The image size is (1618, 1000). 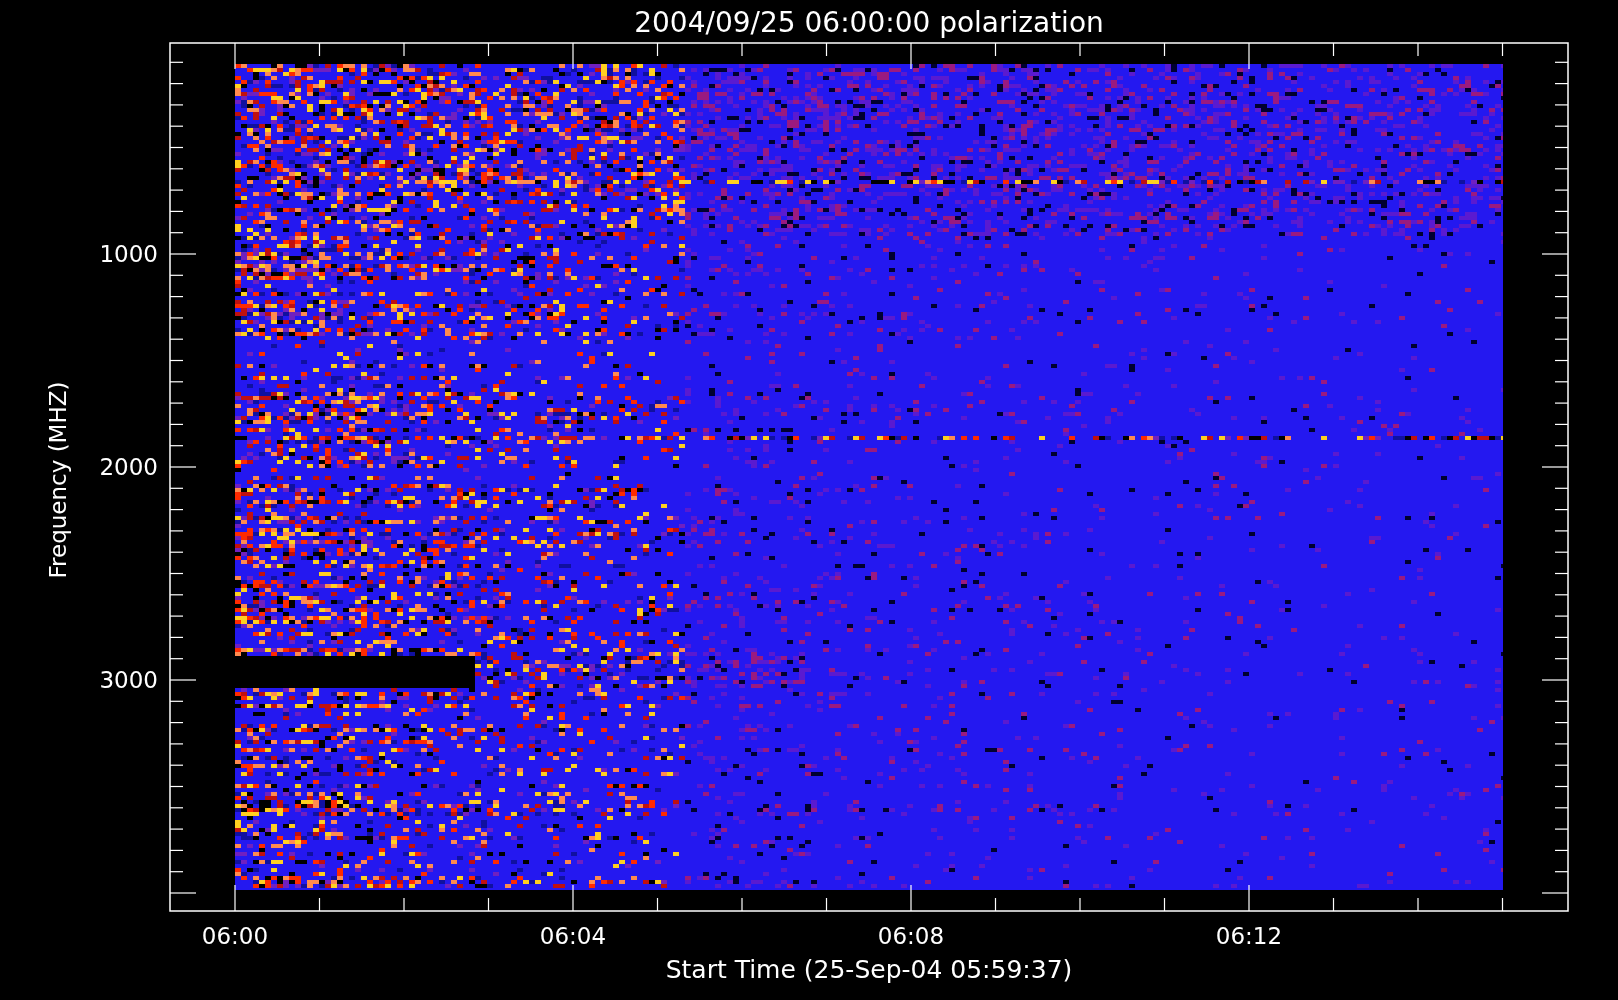 I want to click on x-tick-label: 06:00, so click(x=235, y=936).